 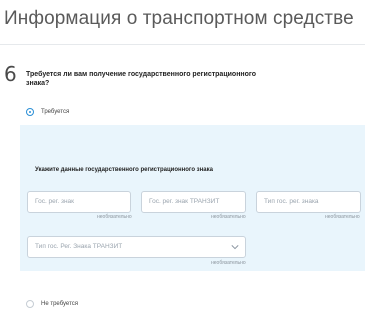 I want to click on step-number: 6, so click(x=10, y=74).